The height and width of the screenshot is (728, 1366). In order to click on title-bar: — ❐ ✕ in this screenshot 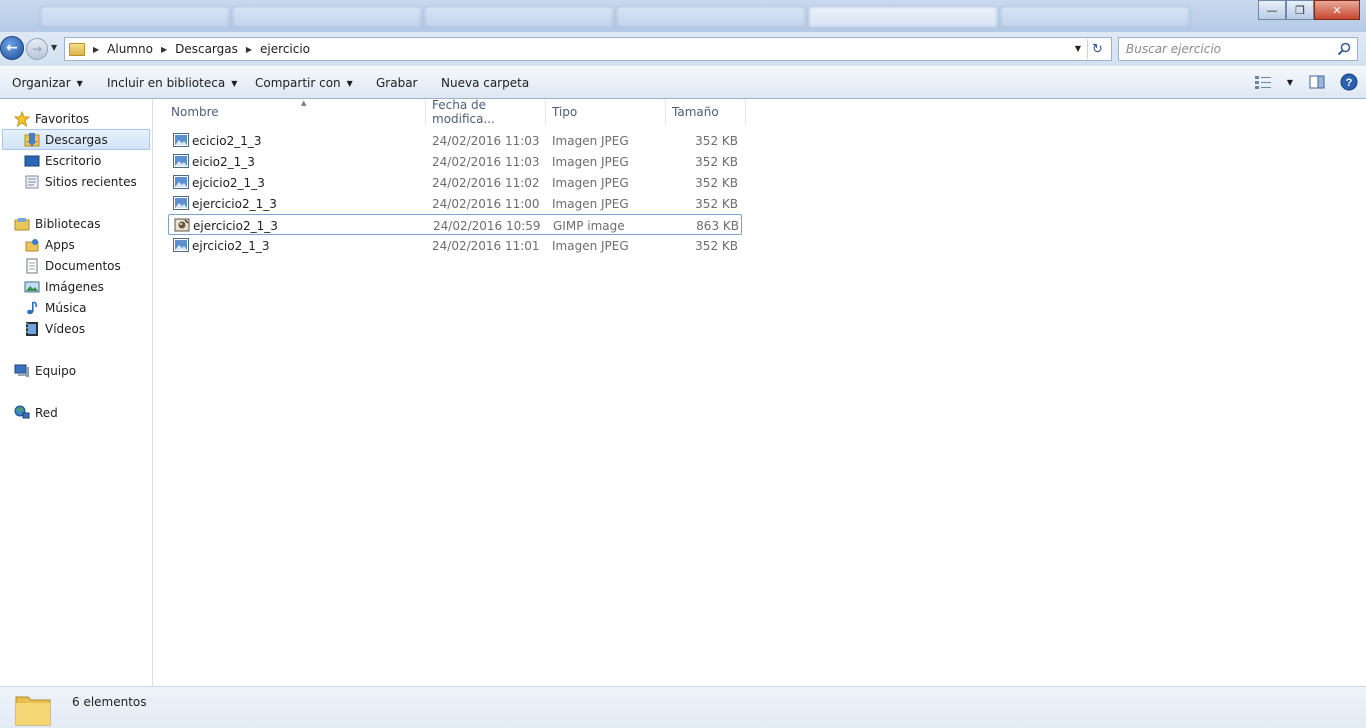, I will do `click(683, 16)`.